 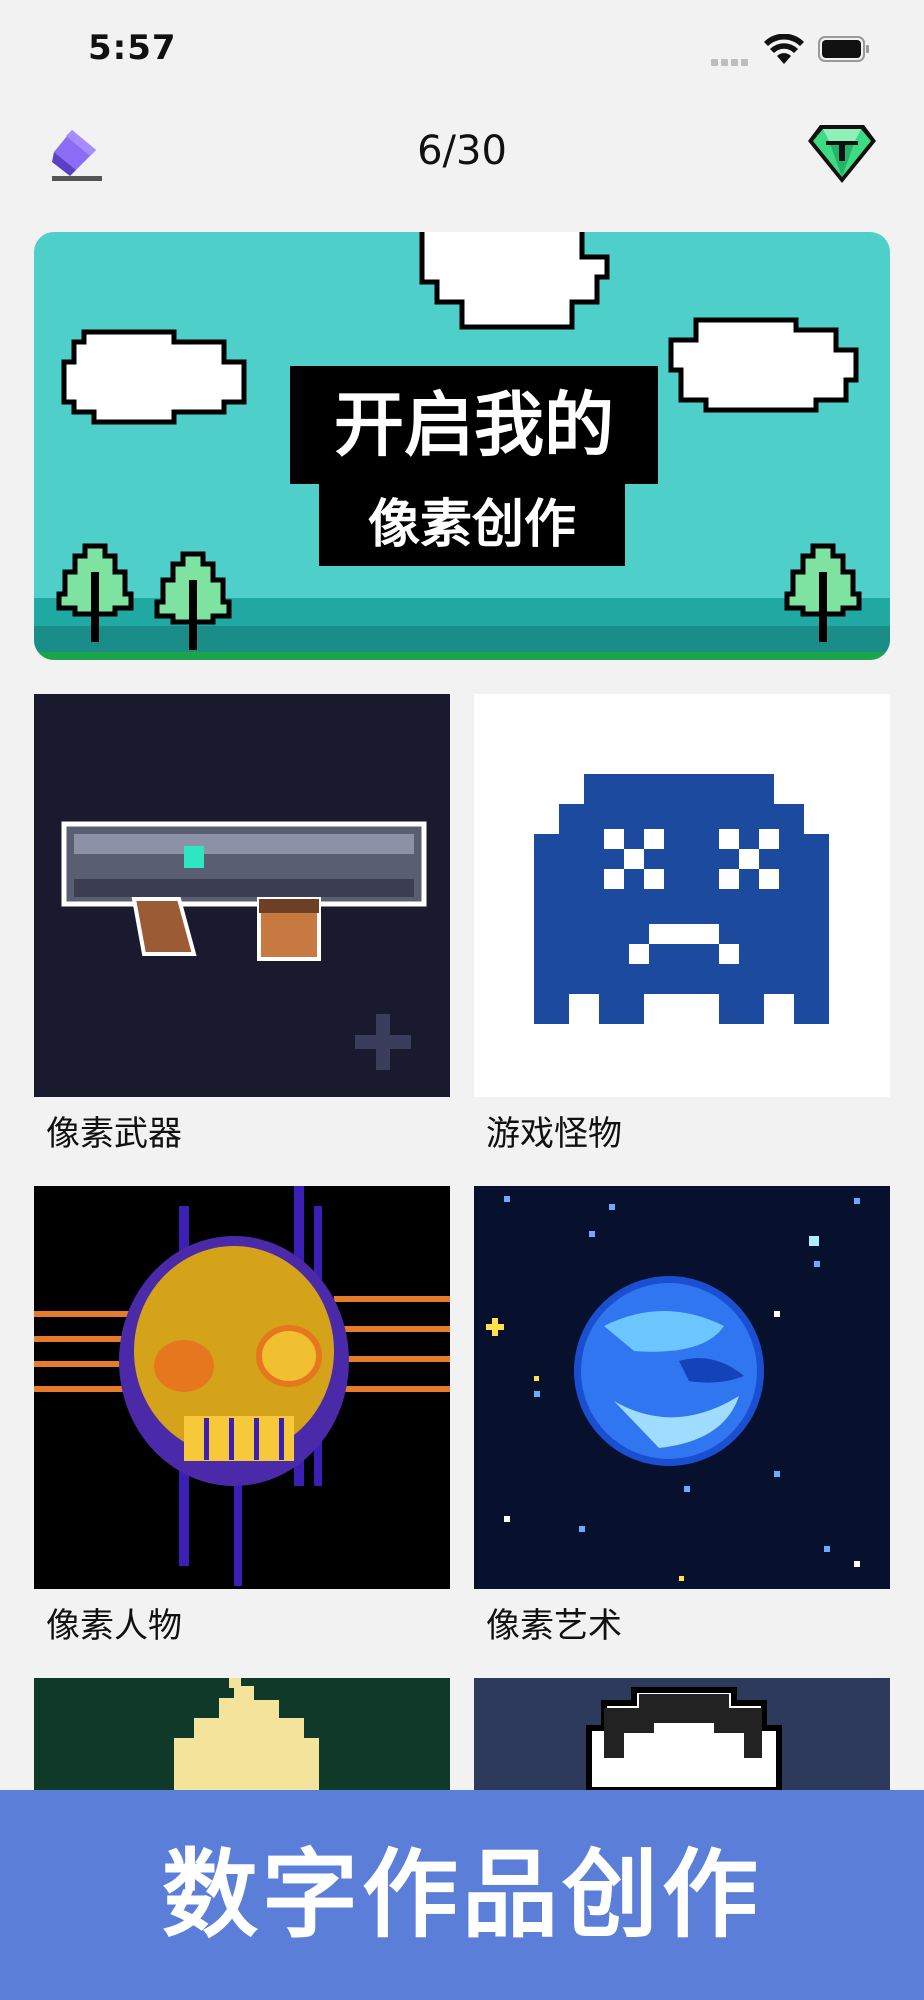 I want to click on eraser-button, so click(x=80, y=156).